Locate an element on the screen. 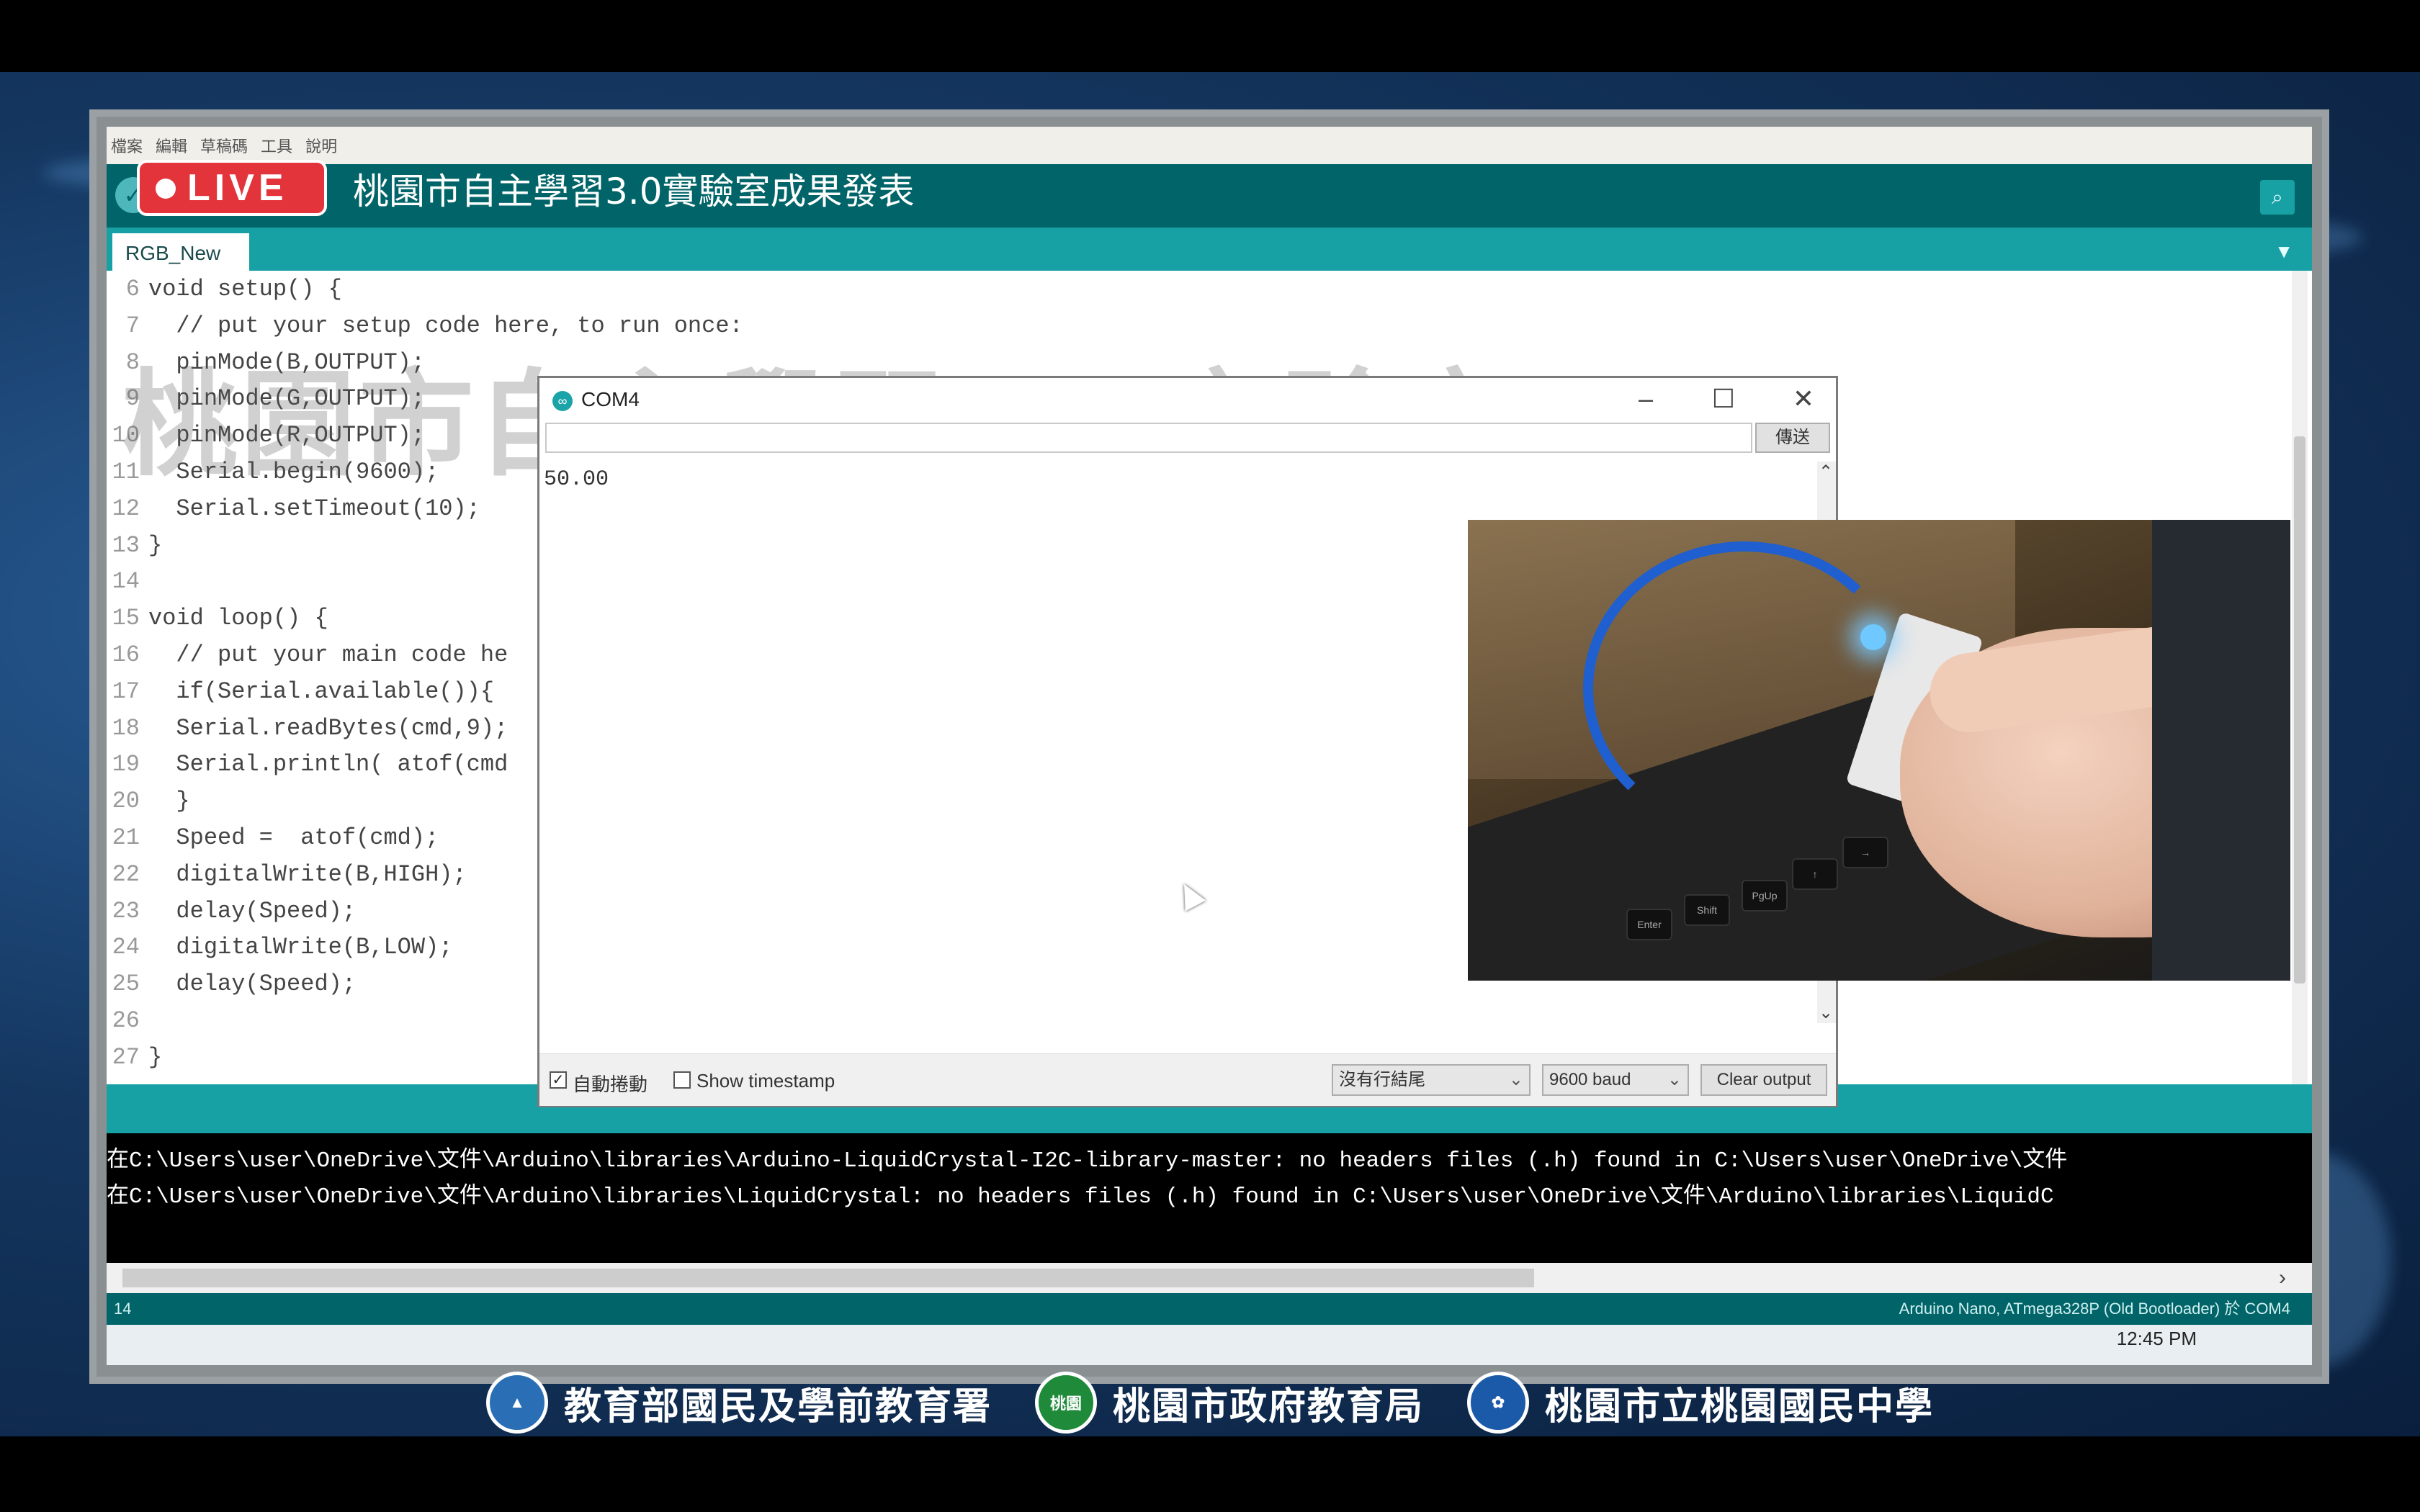  live-label: LIVE is located at coordinates (237, 188).